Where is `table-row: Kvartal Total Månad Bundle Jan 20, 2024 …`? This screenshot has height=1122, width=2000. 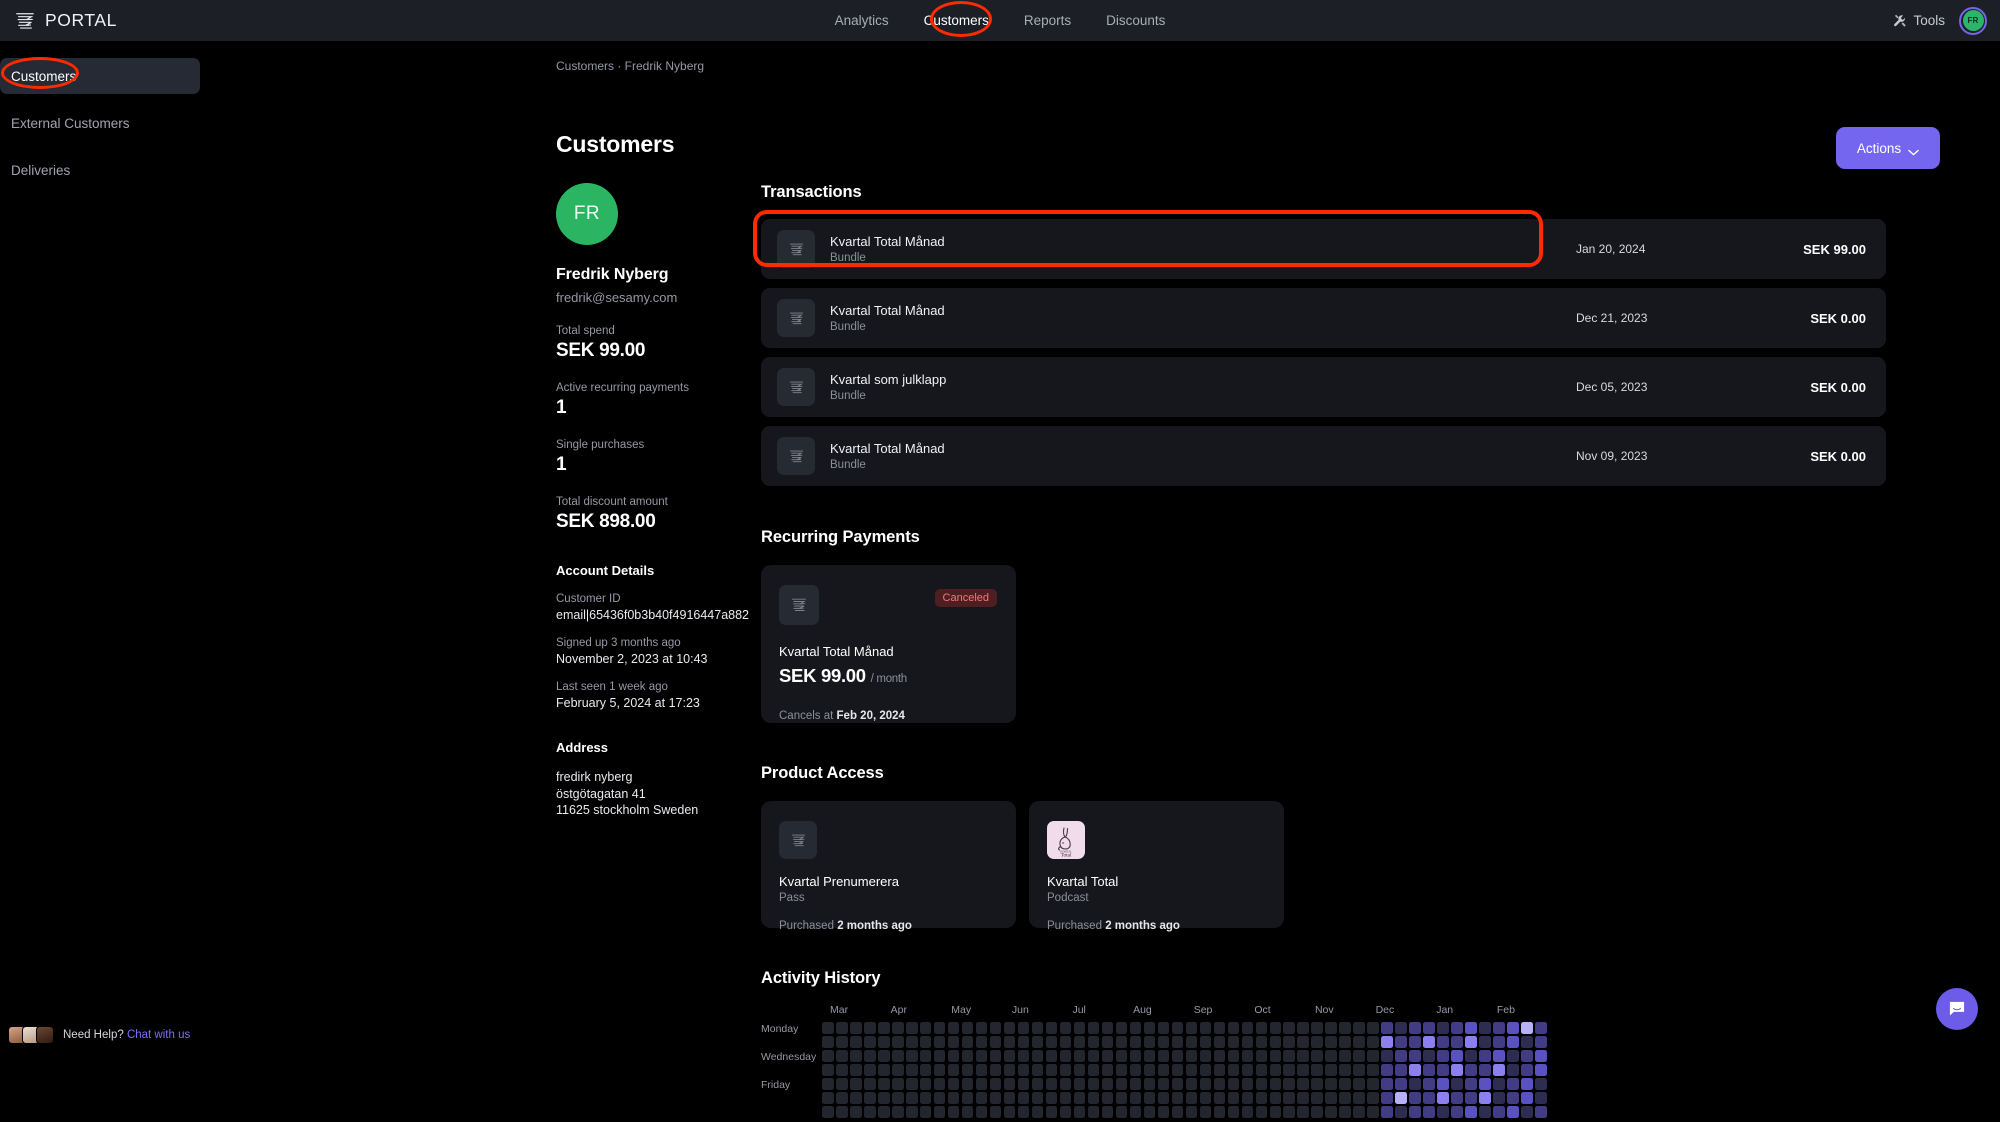 table-row: Kvartal Total Månad Bundle Jan 20, 2024 … is located at coordinates (1323, 249).